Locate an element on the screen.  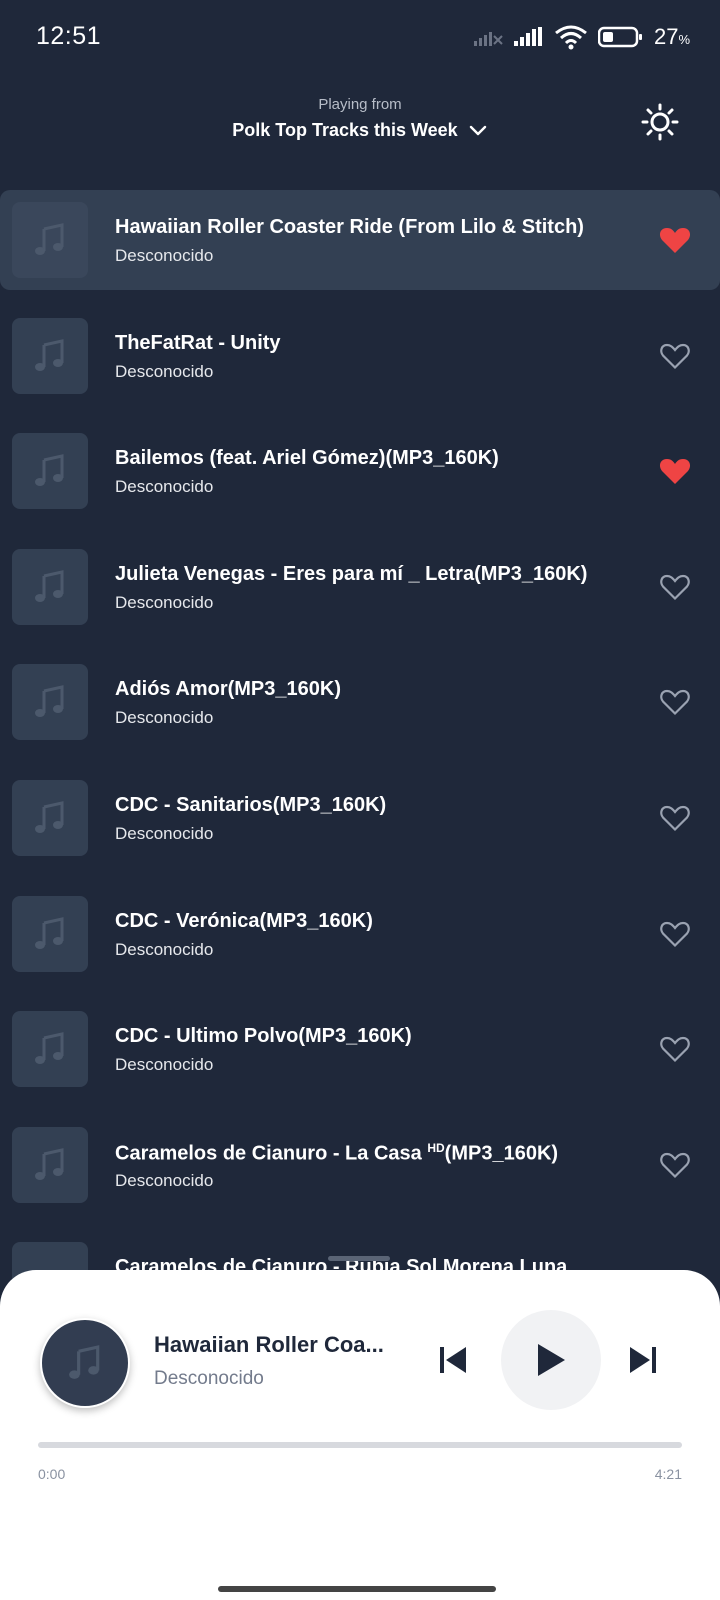
track-title: Bailemos (feat. Ariel Gómez)(MP3_160K) is located at coordinates (307, 458).